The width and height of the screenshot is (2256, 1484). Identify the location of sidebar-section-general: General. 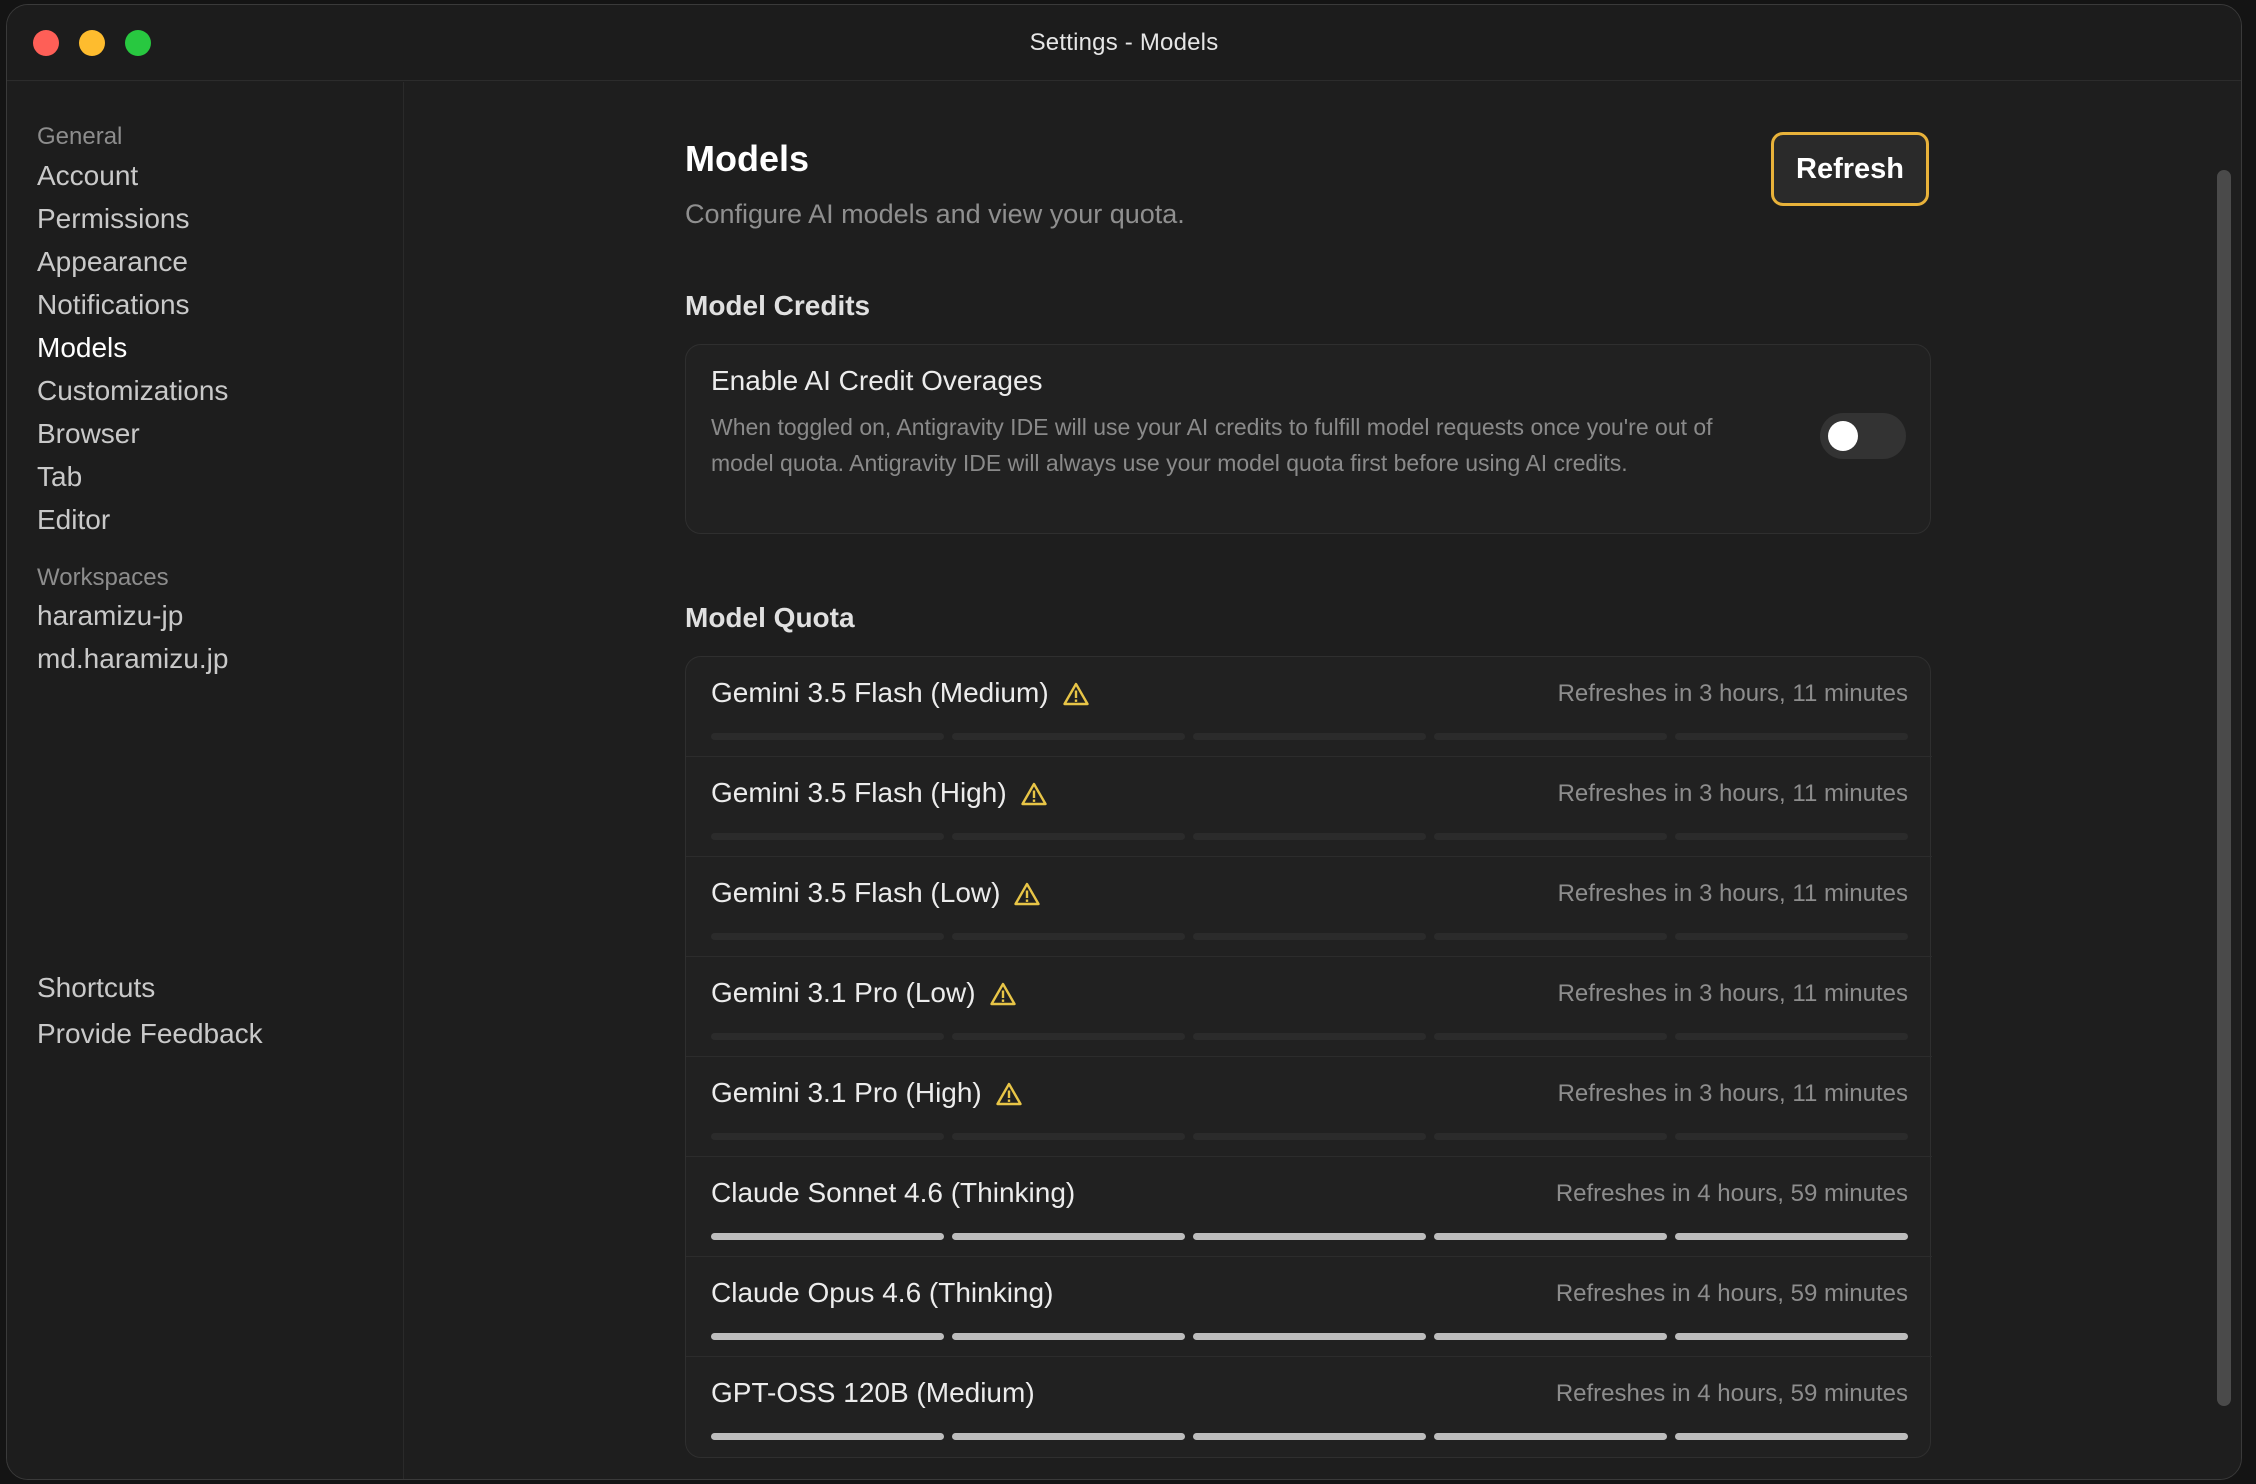
(80, 136).